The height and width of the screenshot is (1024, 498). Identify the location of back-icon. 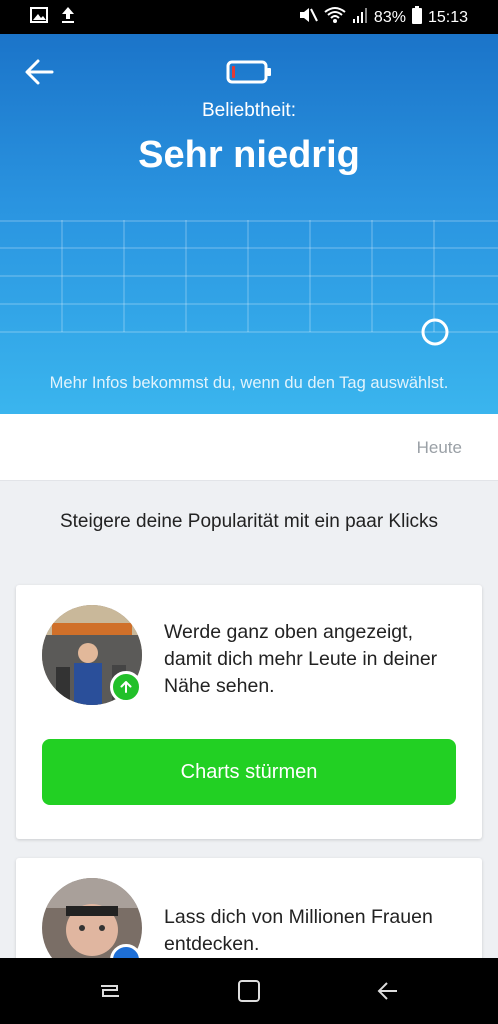
(387, 991).